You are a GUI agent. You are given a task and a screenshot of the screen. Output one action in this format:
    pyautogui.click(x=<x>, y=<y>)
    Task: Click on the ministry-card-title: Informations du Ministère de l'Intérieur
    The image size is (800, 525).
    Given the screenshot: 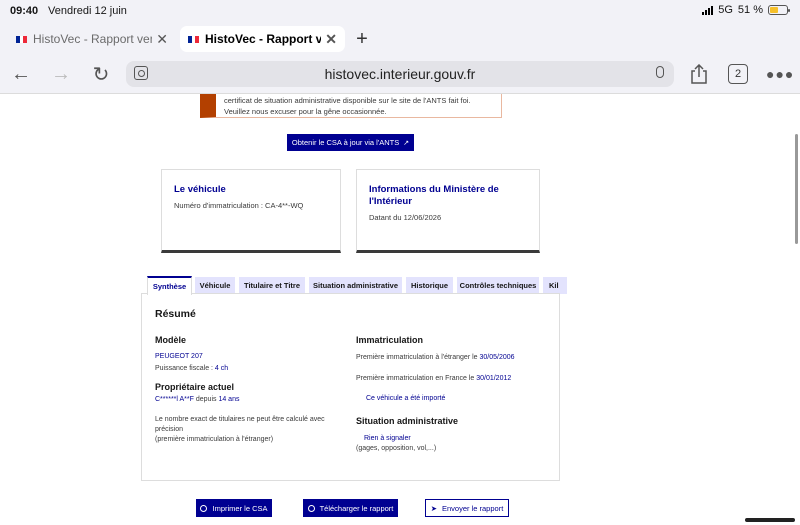 What is the action you would take?
    pyautogui.click(x=448, y=196)
    